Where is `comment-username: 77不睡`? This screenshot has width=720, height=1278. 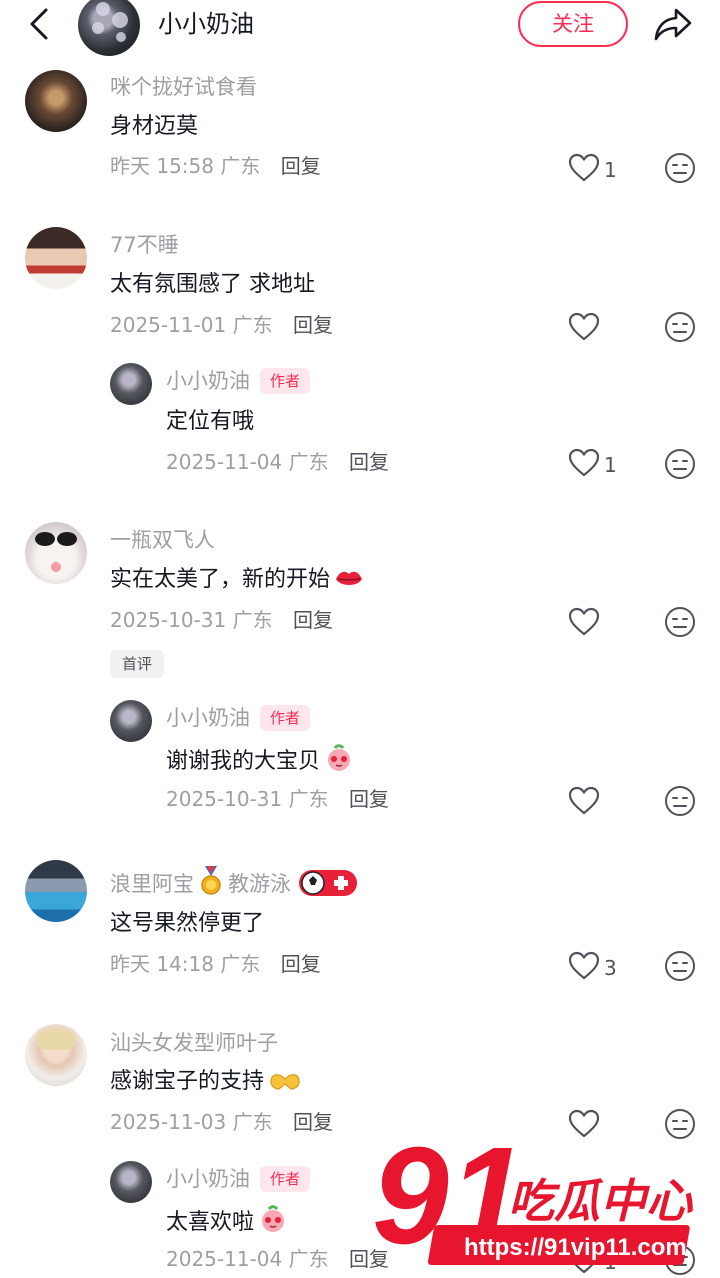 comment-username: 77不睡 is located at coordinates (144, 245).